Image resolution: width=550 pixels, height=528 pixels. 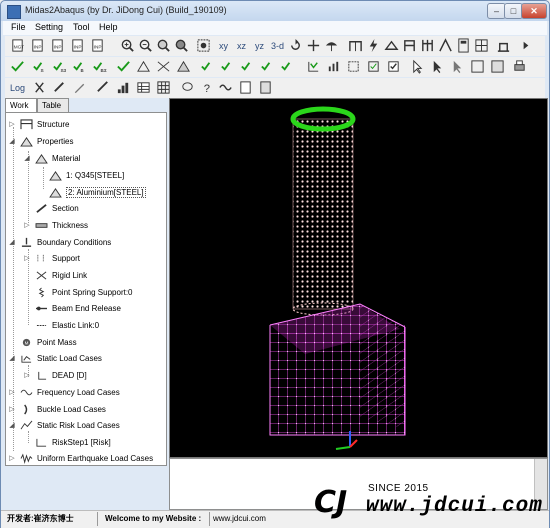 I want to click on tree-node-static-risk: ◢ Static Risk Load Cases, so click(x=64, y=425).